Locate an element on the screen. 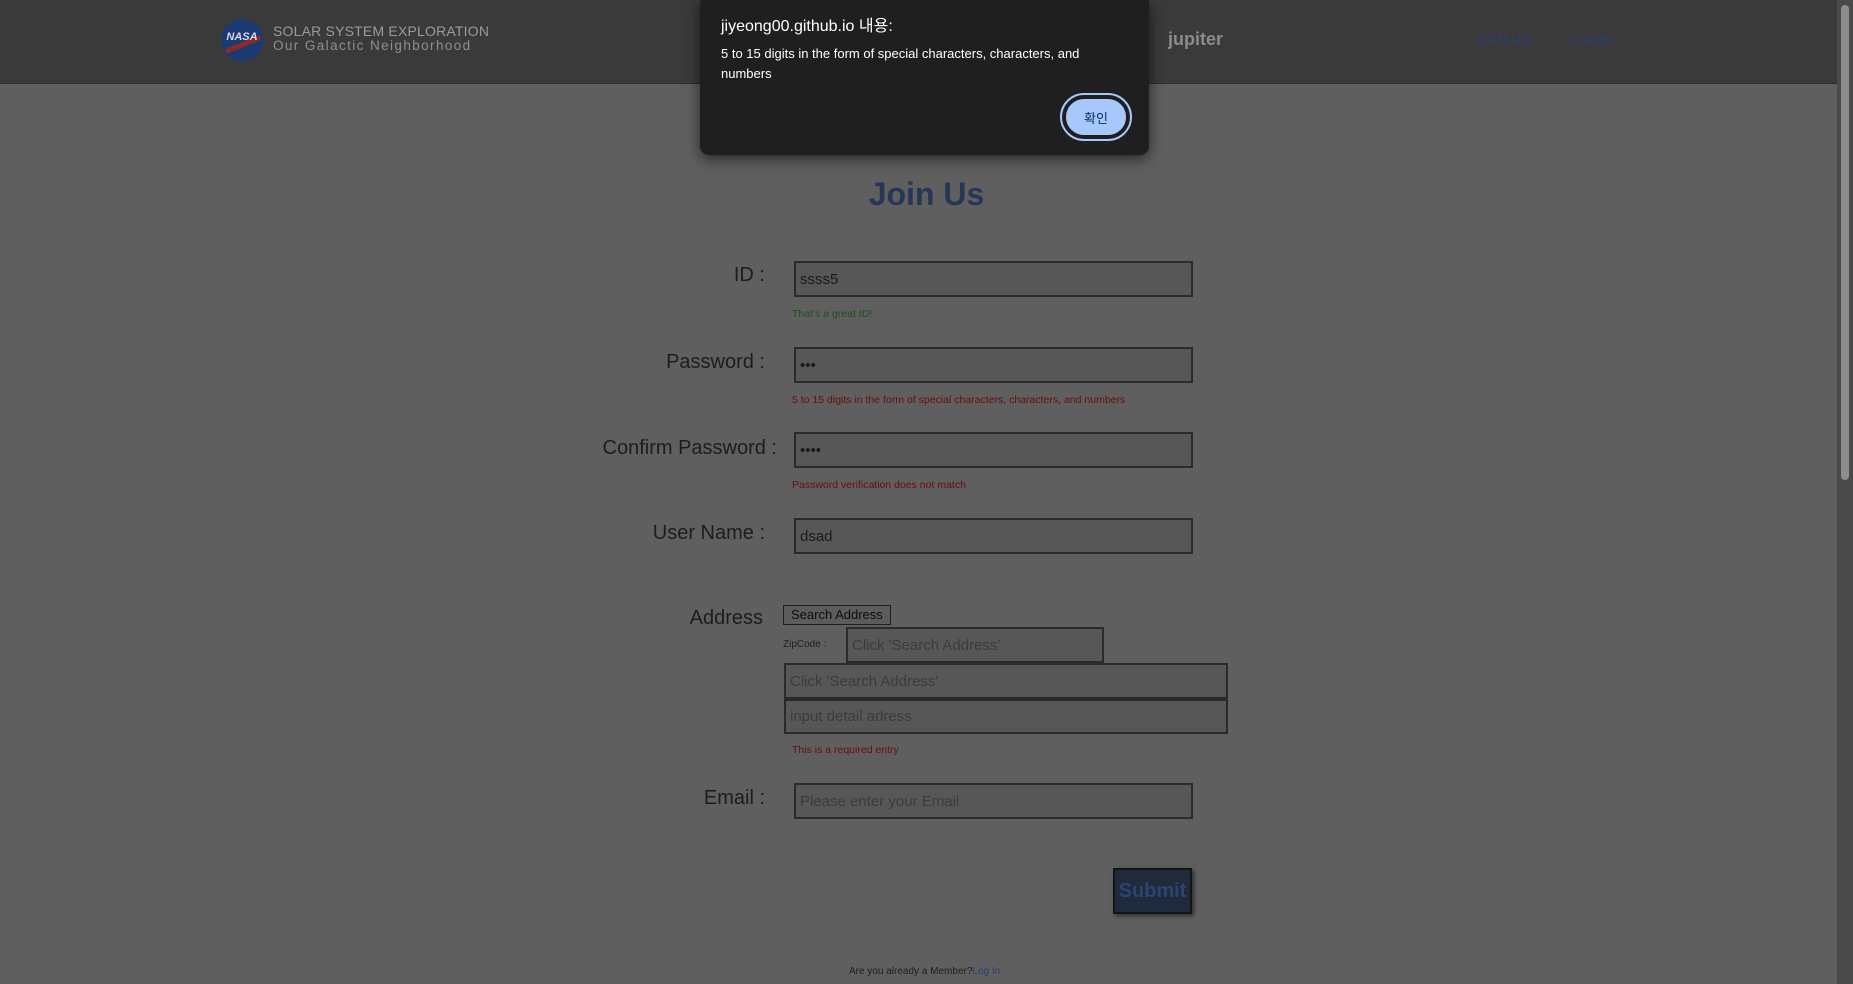  login-link: Log In is located at coordinates (986, 971).